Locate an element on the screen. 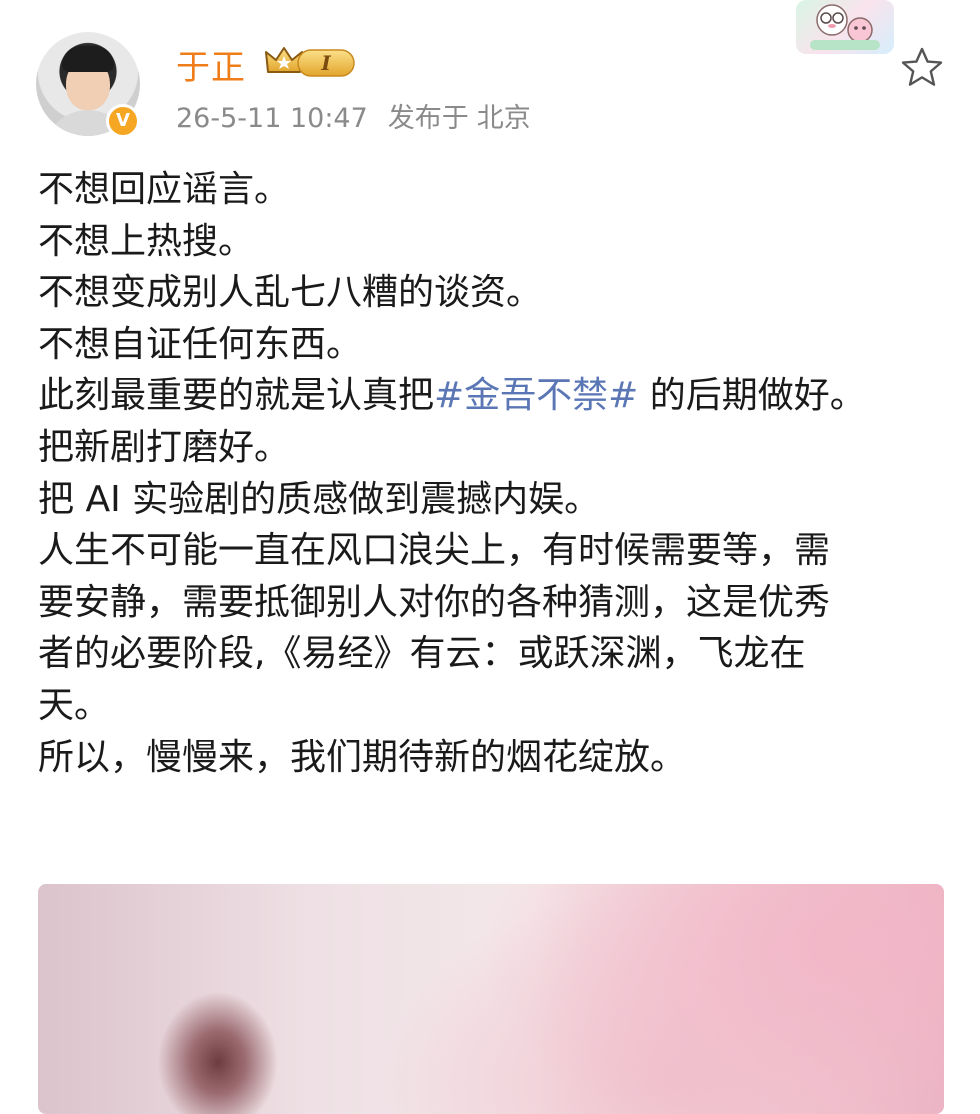 This screenshot has width=980, height=1114. content-text: 此刻最重要的就是认真把 is located at coordinates (236, 396).